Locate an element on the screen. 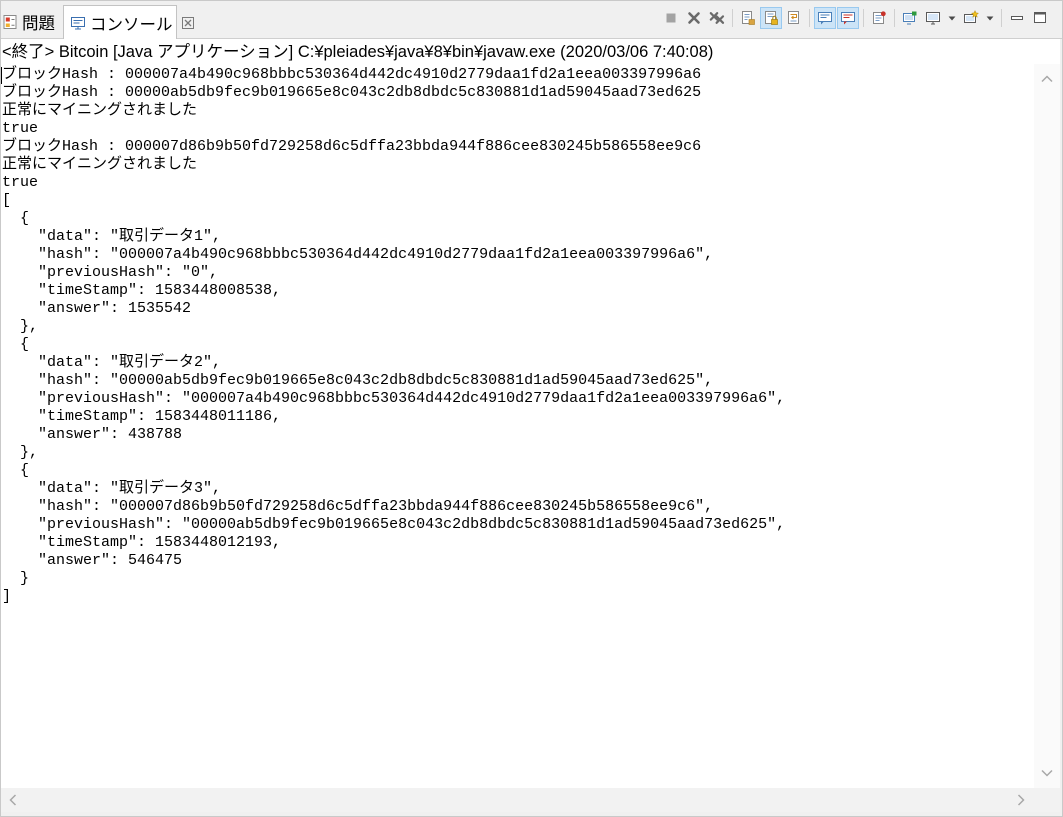 The height and width of the screenshot is (817, 1063). show-on-stderr-button is located at coordinates (848, 18).